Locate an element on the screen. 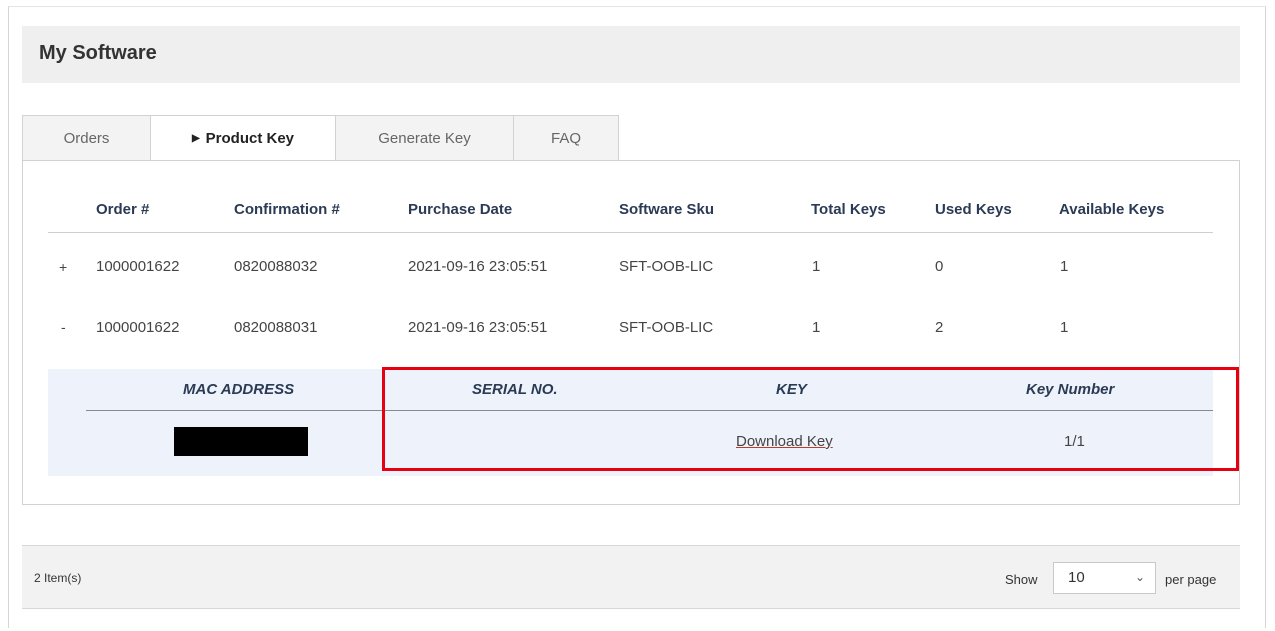 This screenshot has height=631, width=1275. tab-generate-key: Generate Key is located at coordinates (424, 138).